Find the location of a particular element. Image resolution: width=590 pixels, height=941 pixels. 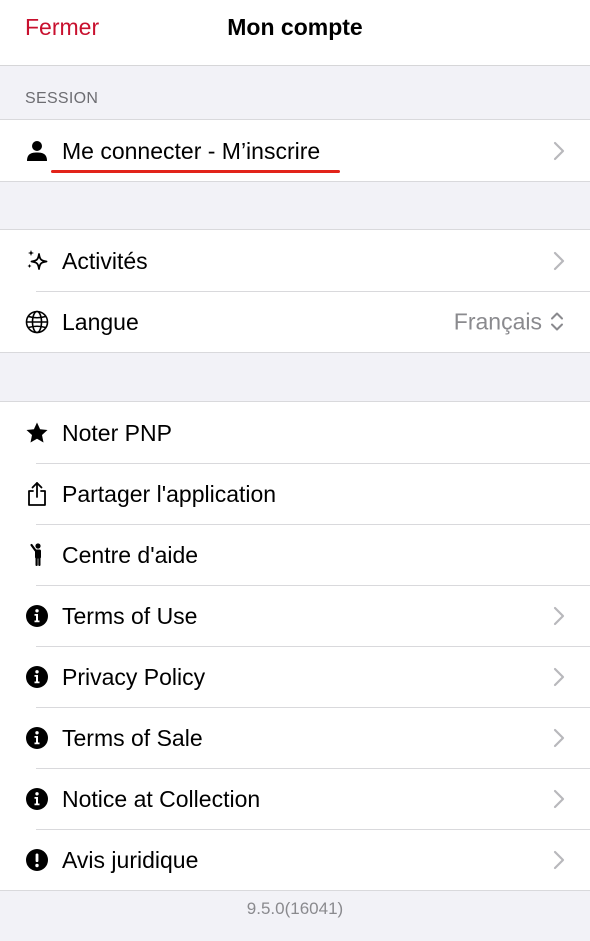

notice-at-collection-row: Notice at Collection is located at coordinates (295, 798).